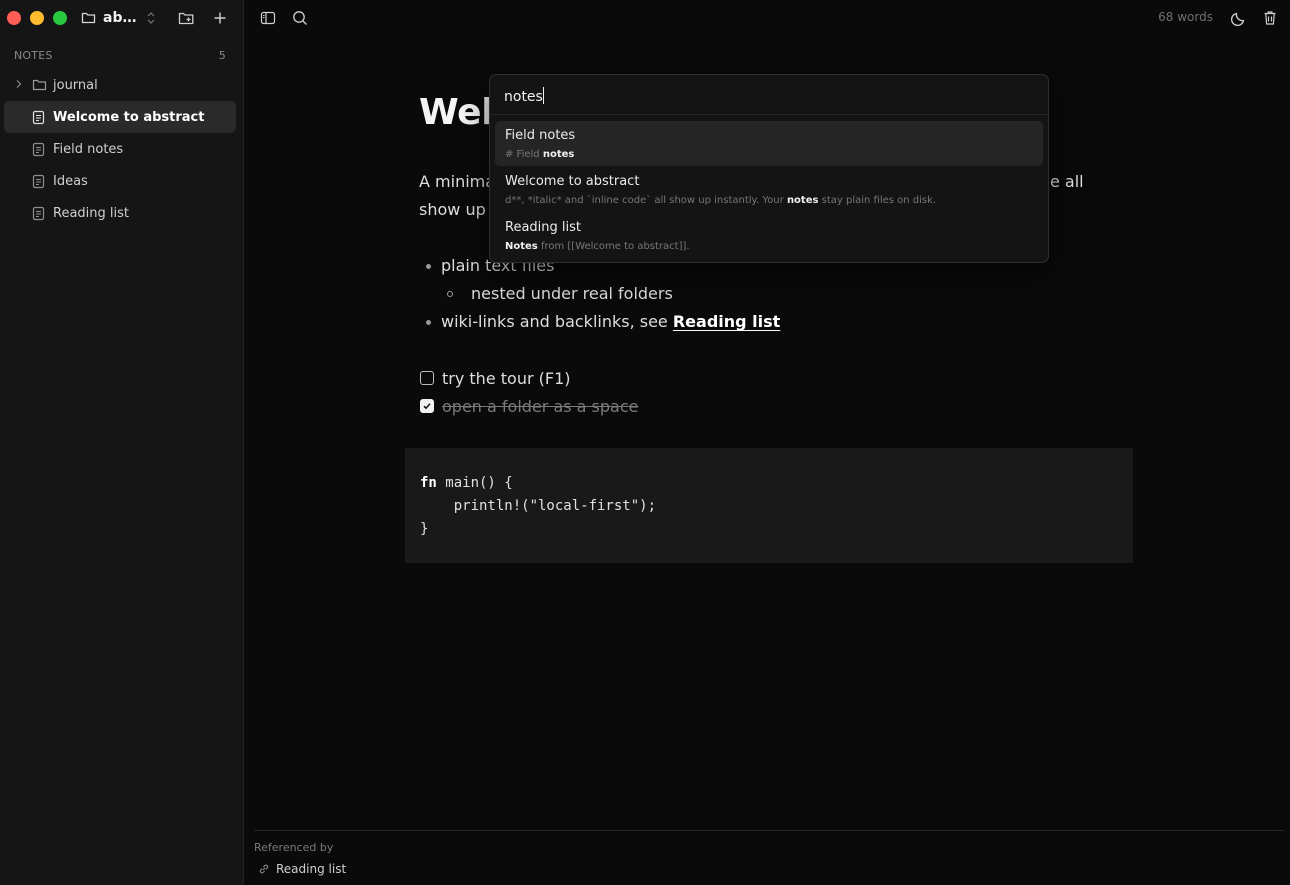  I want to click on folder-plus-icon, so click(185, 18).